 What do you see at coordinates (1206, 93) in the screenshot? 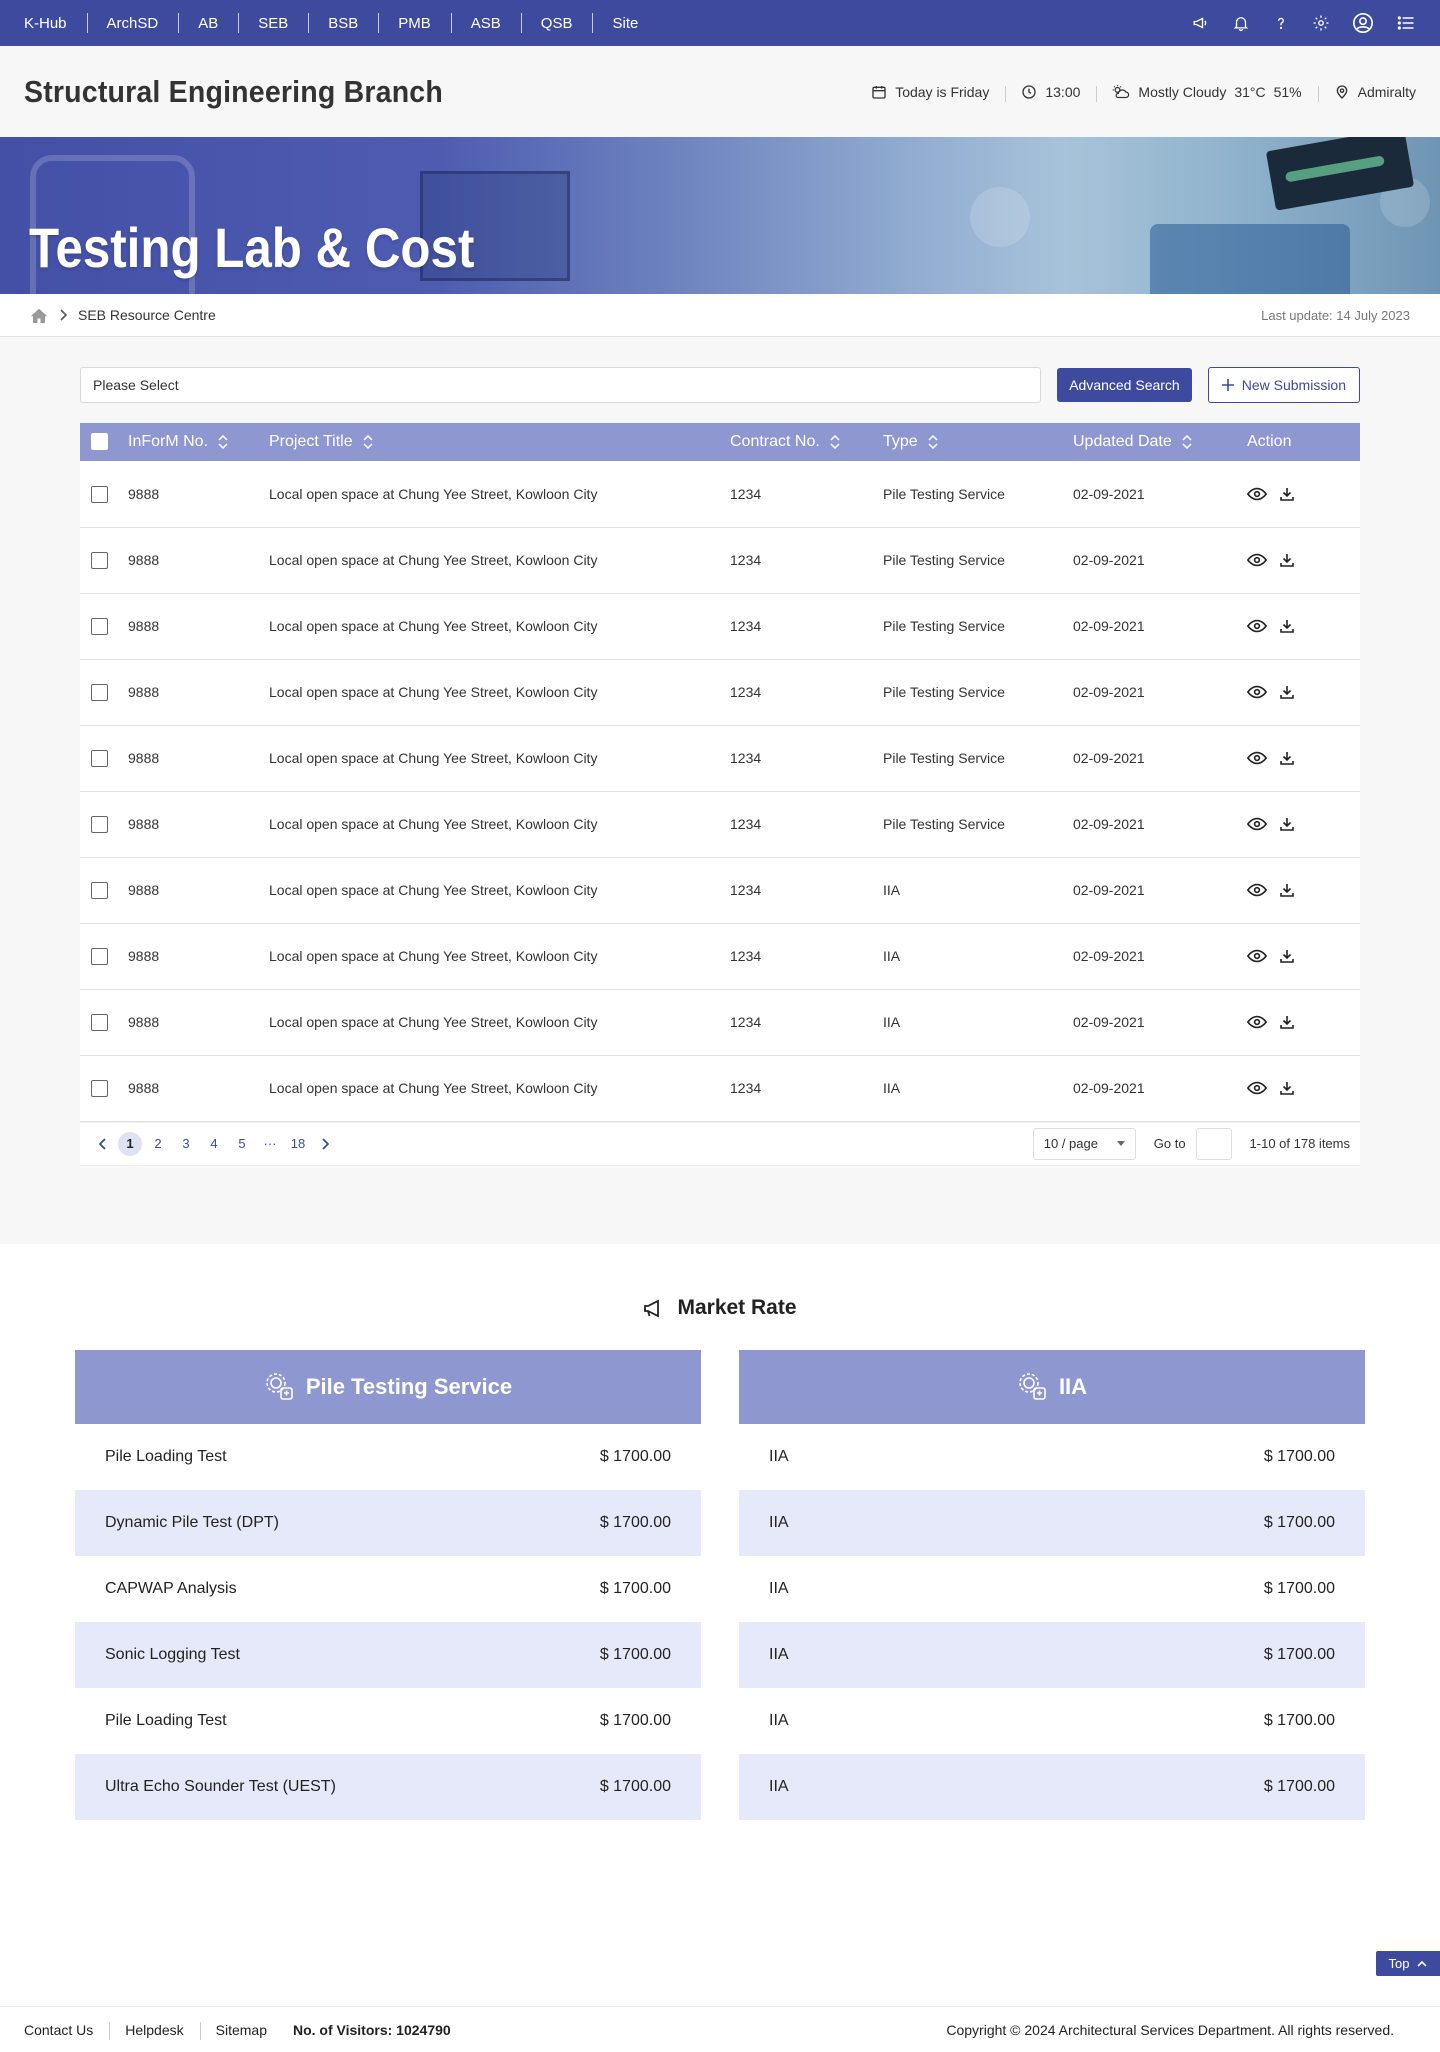
I see `weather-info: Mostly Cloudy 31°C 51%` at bounding box center [1206, 93].